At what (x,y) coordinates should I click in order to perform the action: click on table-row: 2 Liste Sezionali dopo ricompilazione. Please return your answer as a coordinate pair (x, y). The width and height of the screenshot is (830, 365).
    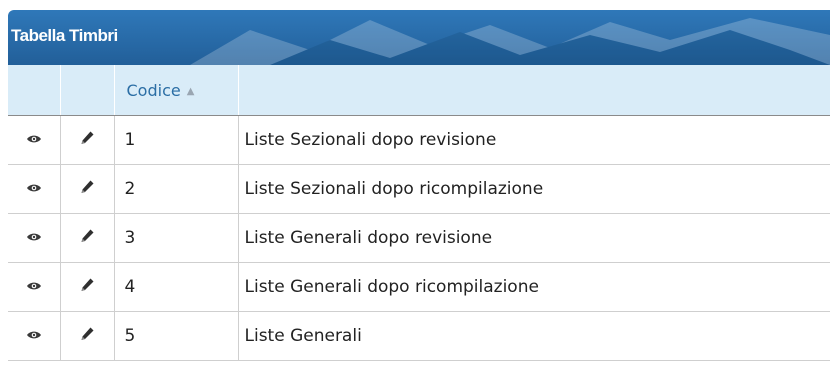
    Looking at the image, I should click on (419, 189).